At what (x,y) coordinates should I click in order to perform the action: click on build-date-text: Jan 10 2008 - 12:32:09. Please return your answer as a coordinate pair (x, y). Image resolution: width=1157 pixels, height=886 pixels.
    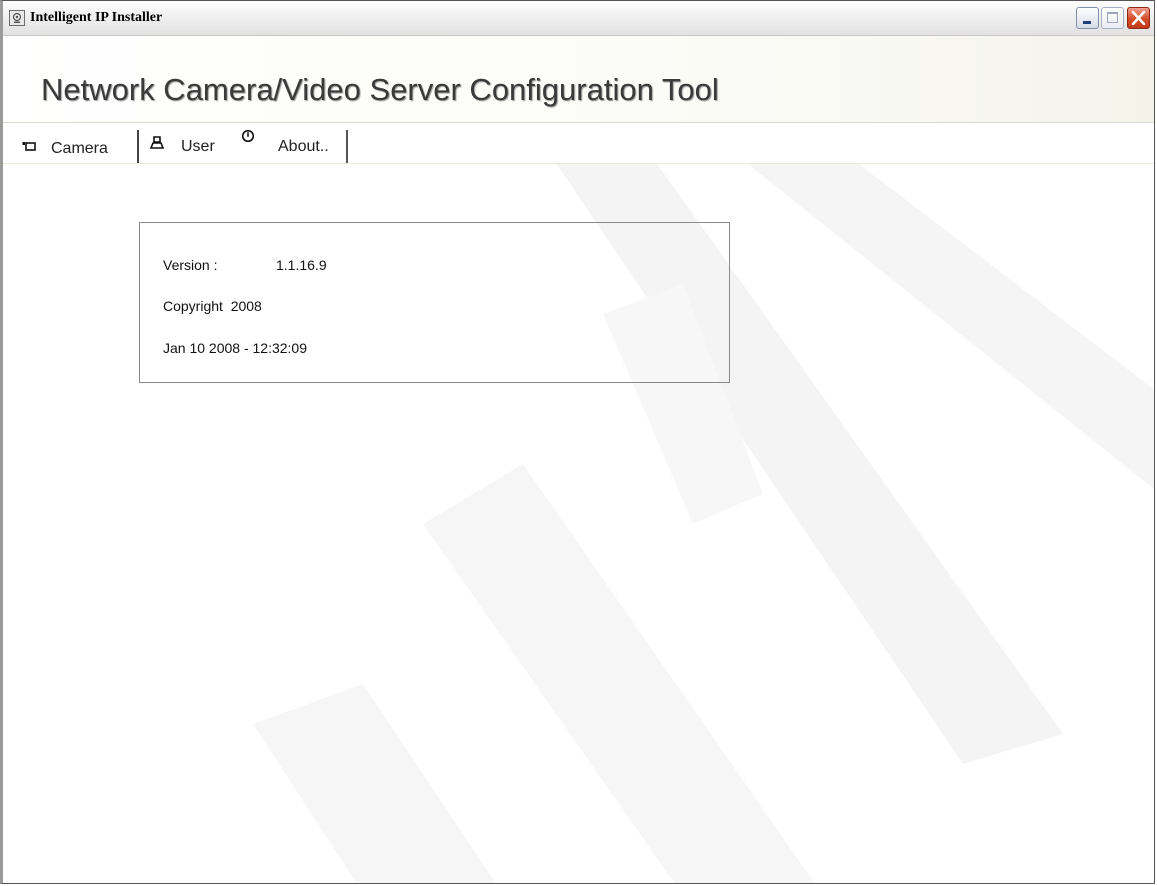
    Looking at the image, I should click on (235, 348).